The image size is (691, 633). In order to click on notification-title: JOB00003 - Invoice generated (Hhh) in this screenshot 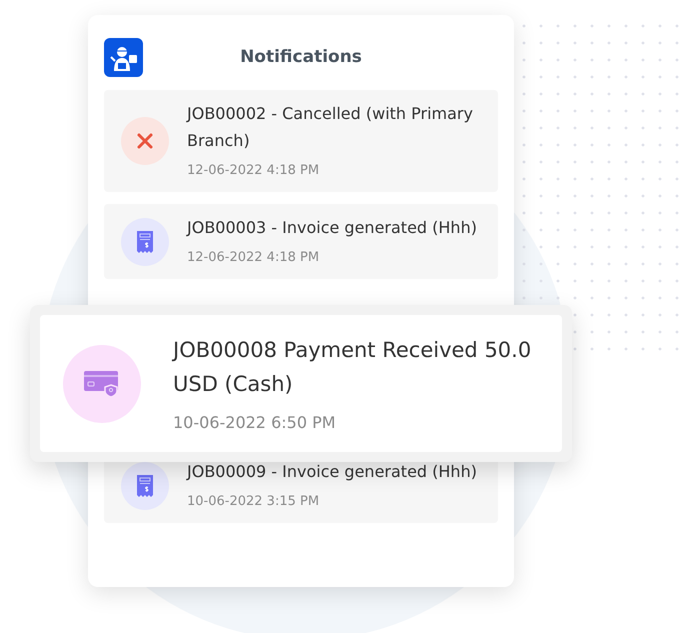, I will do `click(332, 228)`.